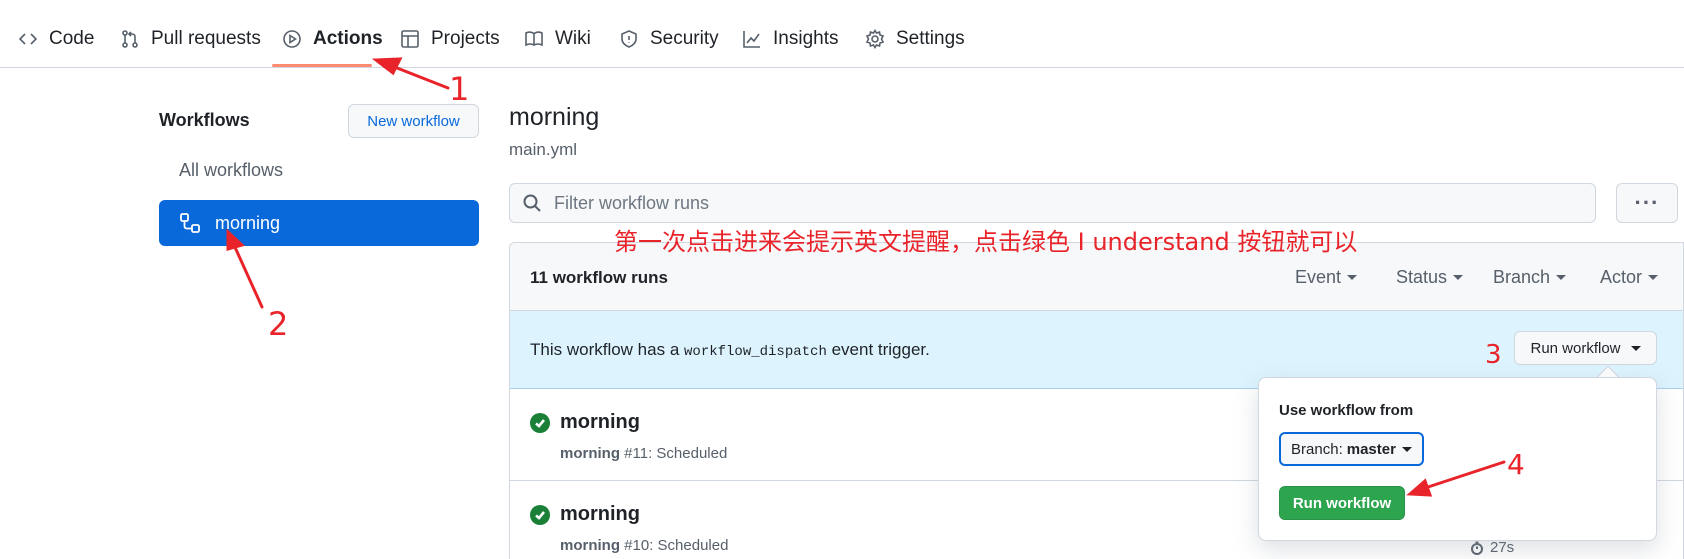 Image resolution: width=1684 pixels, height=559 pixels. I want to click on tab-security: Security, so click(669, 39).